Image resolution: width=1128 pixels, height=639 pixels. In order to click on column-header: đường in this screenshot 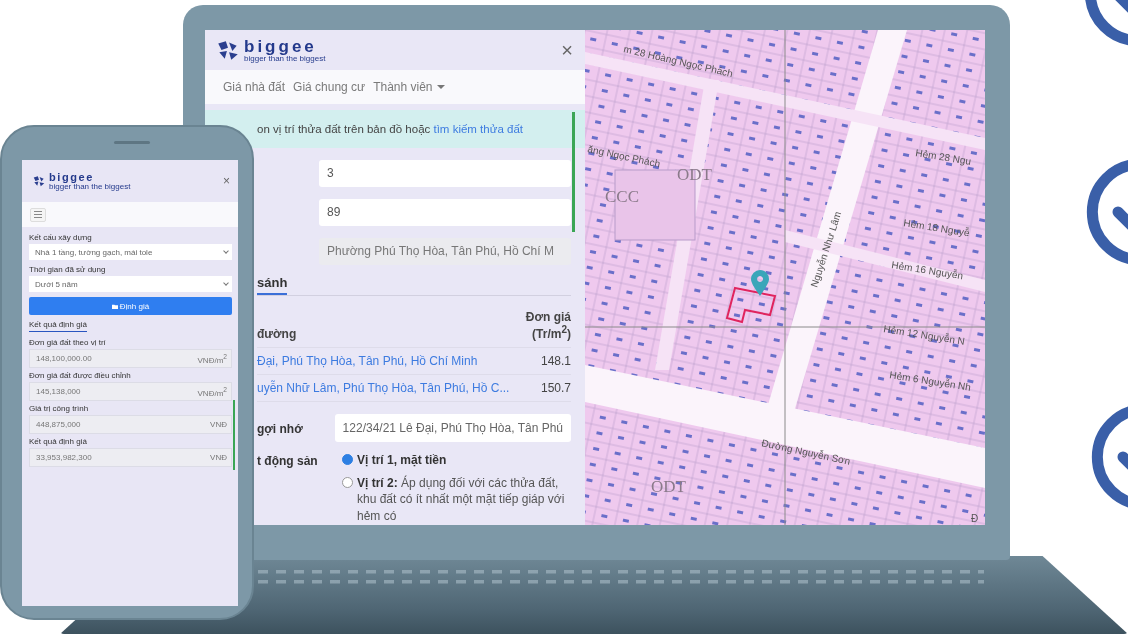, I will do `click(277, 333)`.